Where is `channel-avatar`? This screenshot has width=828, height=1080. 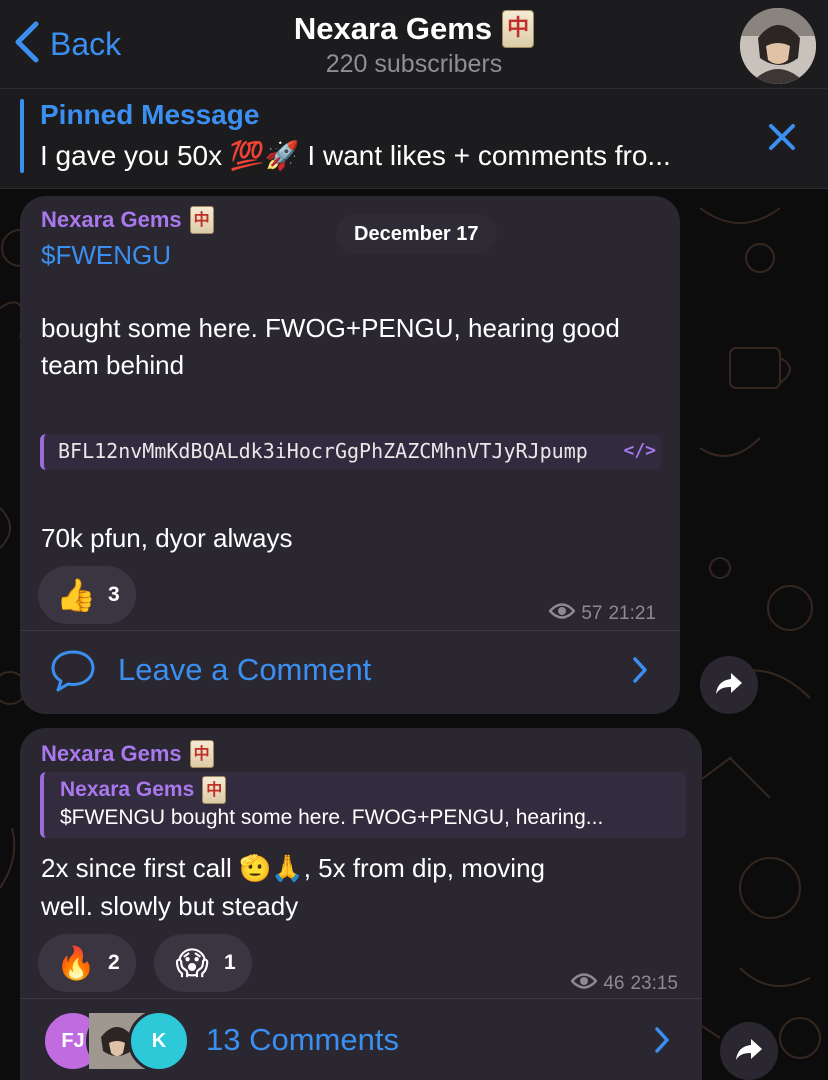 channel-avatar is located at coordinates (778, 46).